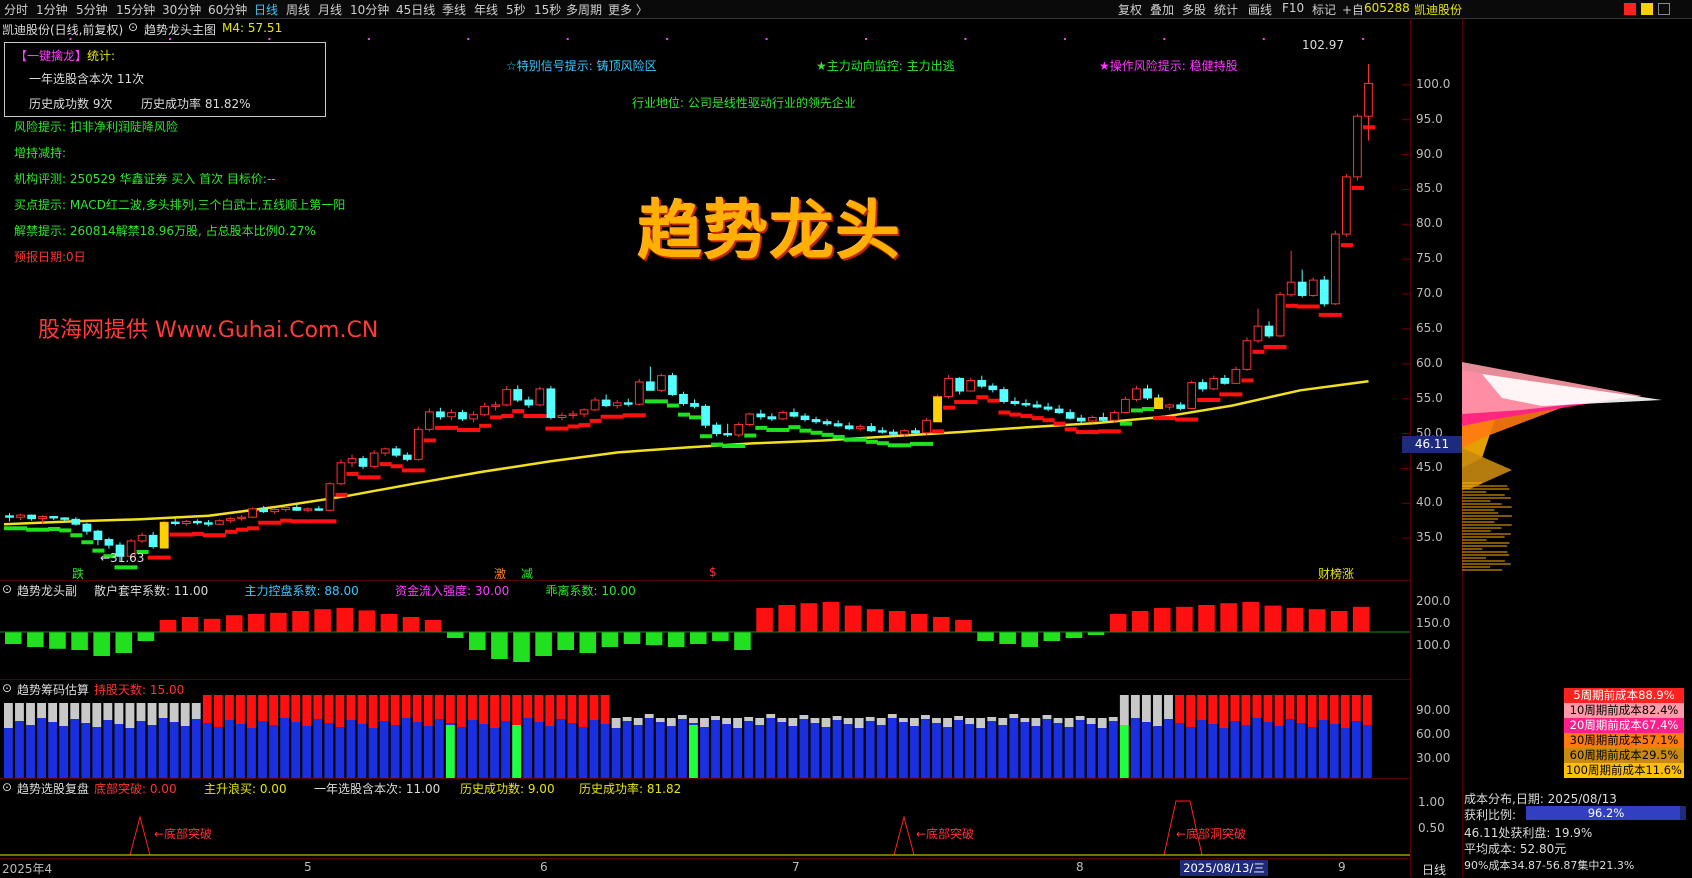 This screenshot has width=1692, height=878. What do you see at coordinates (16, 9) in the screenshot?
I see `period-tab: 分时` at bounding box center [16, 9].